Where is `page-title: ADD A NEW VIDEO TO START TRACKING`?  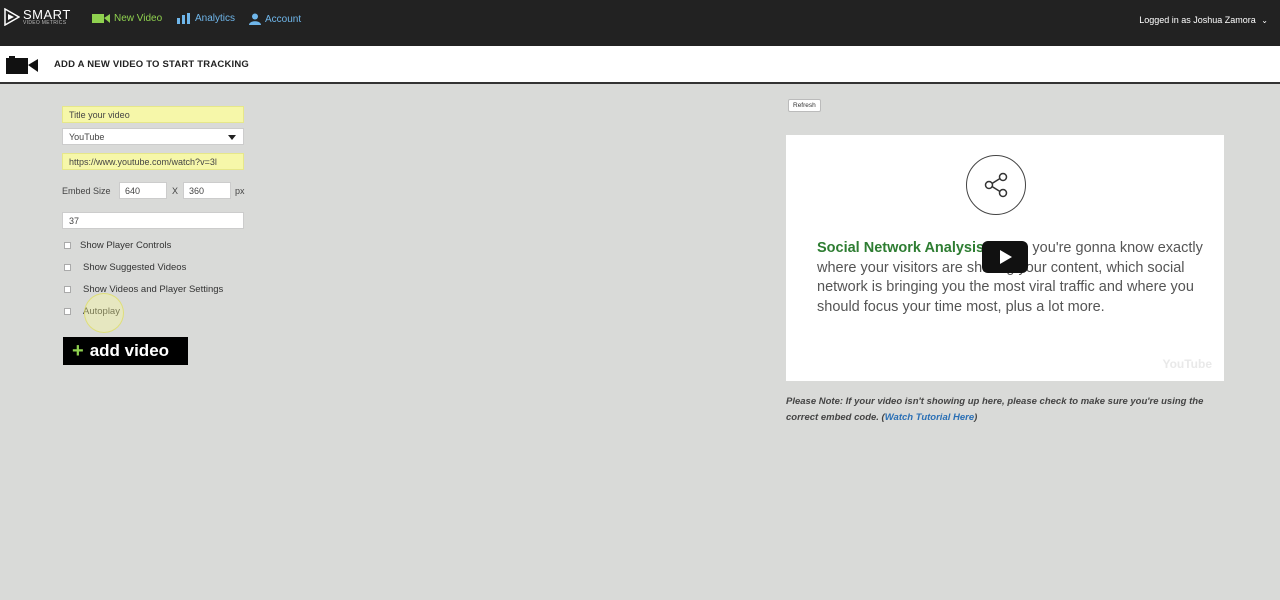
page-title: ADD A NEW VIDEO TO START TRACKING is located at coordinates (152, 64).